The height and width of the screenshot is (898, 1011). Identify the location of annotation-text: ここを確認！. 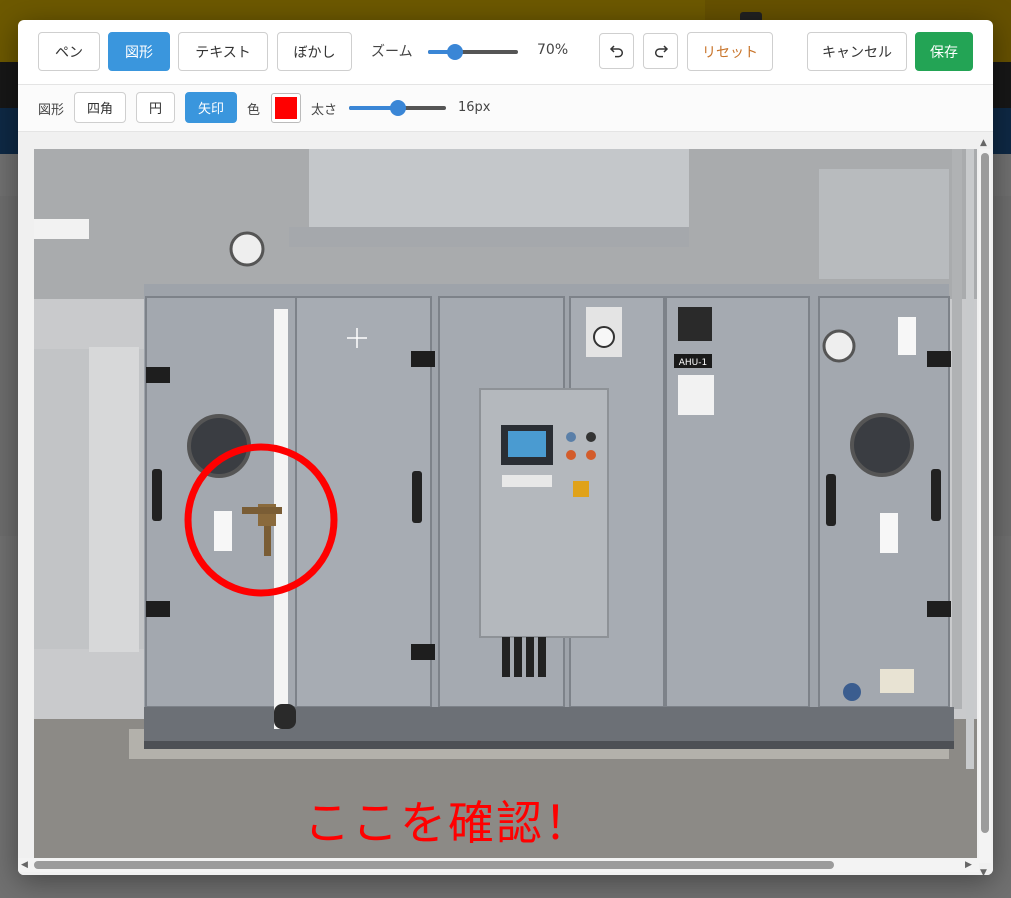
(448, 820).